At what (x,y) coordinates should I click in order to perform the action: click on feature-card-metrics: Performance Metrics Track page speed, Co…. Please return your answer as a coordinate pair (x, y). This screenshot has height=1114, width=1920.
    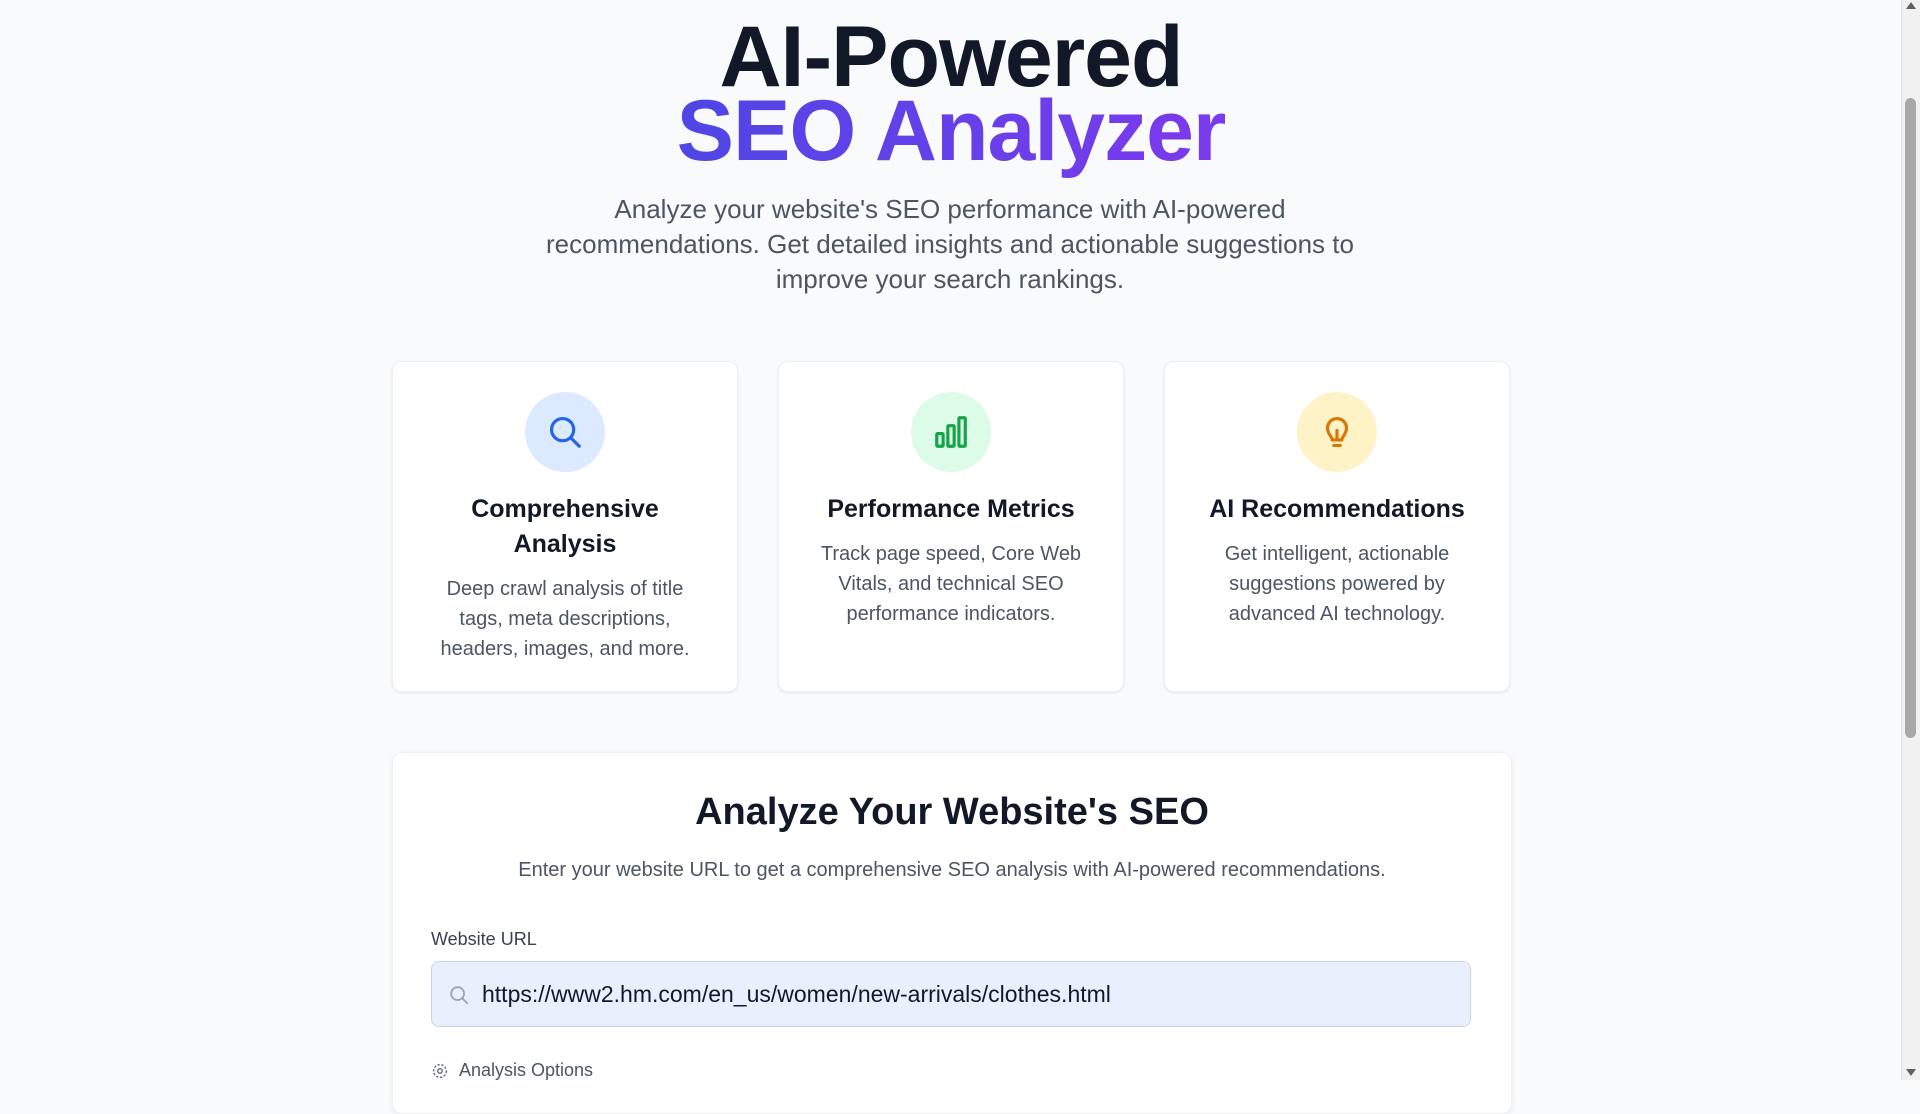
    Looking at the image, I should click on (951, 526).